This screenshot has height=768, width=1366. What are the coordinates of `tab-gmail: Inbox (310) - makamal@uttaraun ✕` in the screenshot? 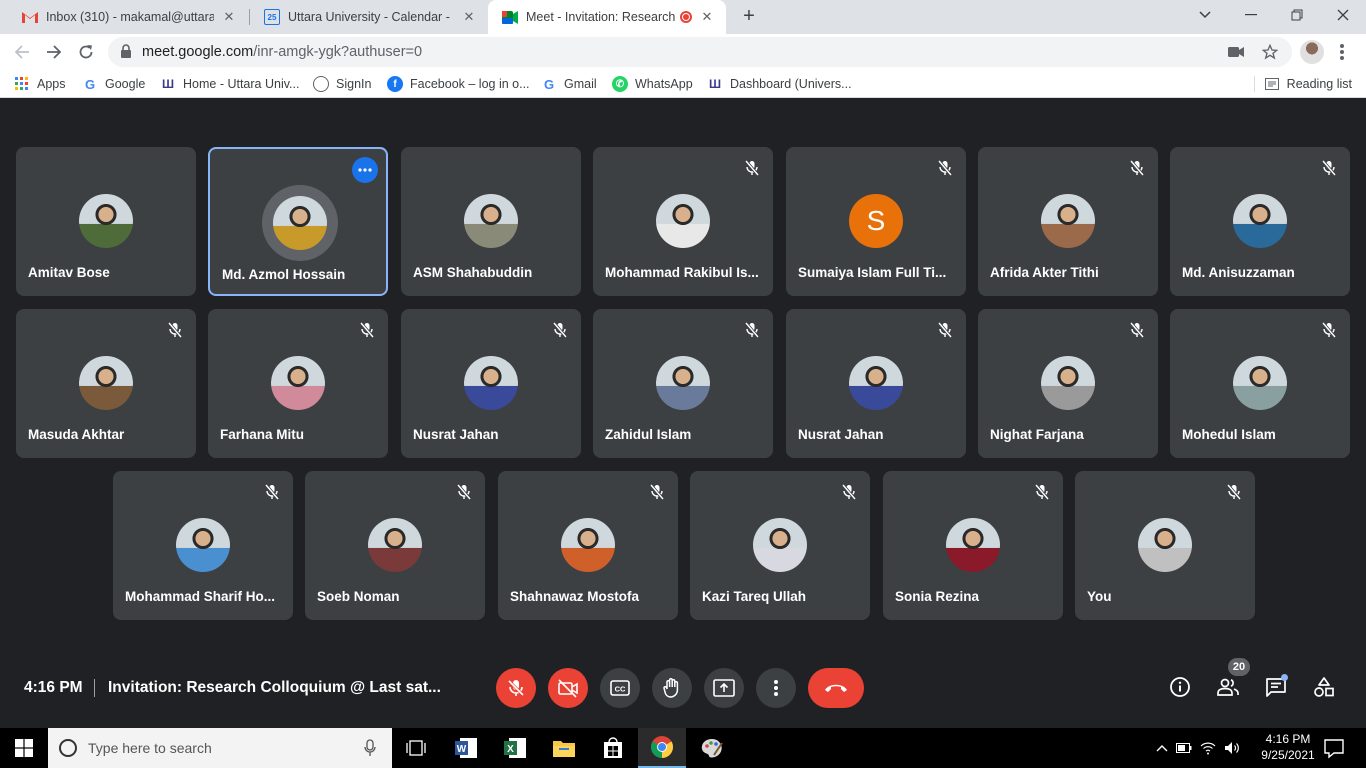 It's located at (128, 17).